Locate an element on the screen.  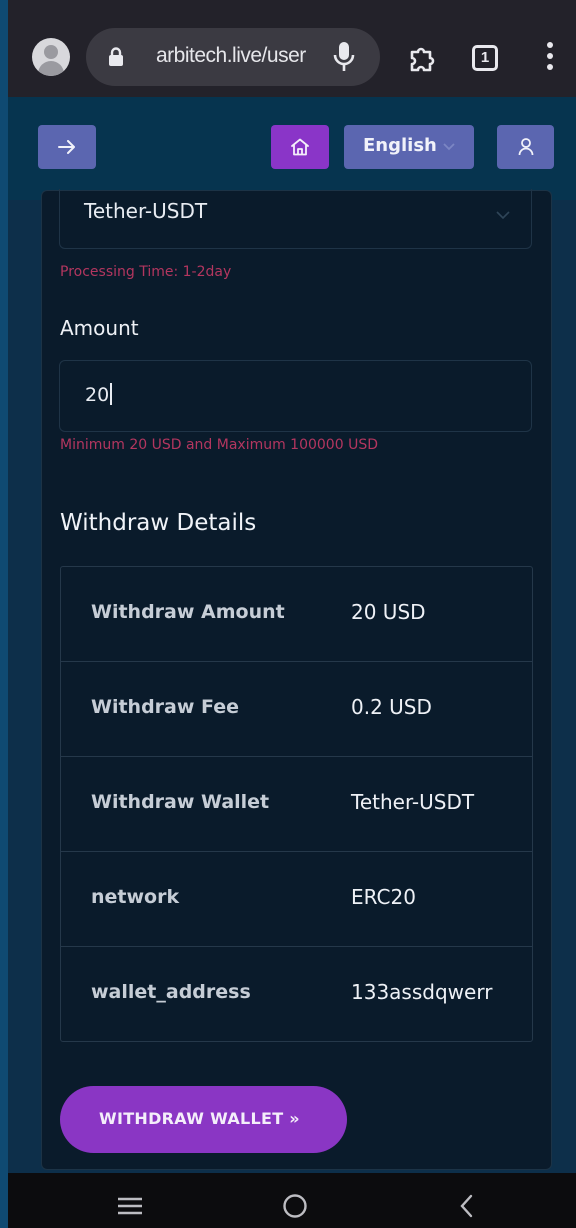
amount-input: 20 is located at coordinates (295, 396).